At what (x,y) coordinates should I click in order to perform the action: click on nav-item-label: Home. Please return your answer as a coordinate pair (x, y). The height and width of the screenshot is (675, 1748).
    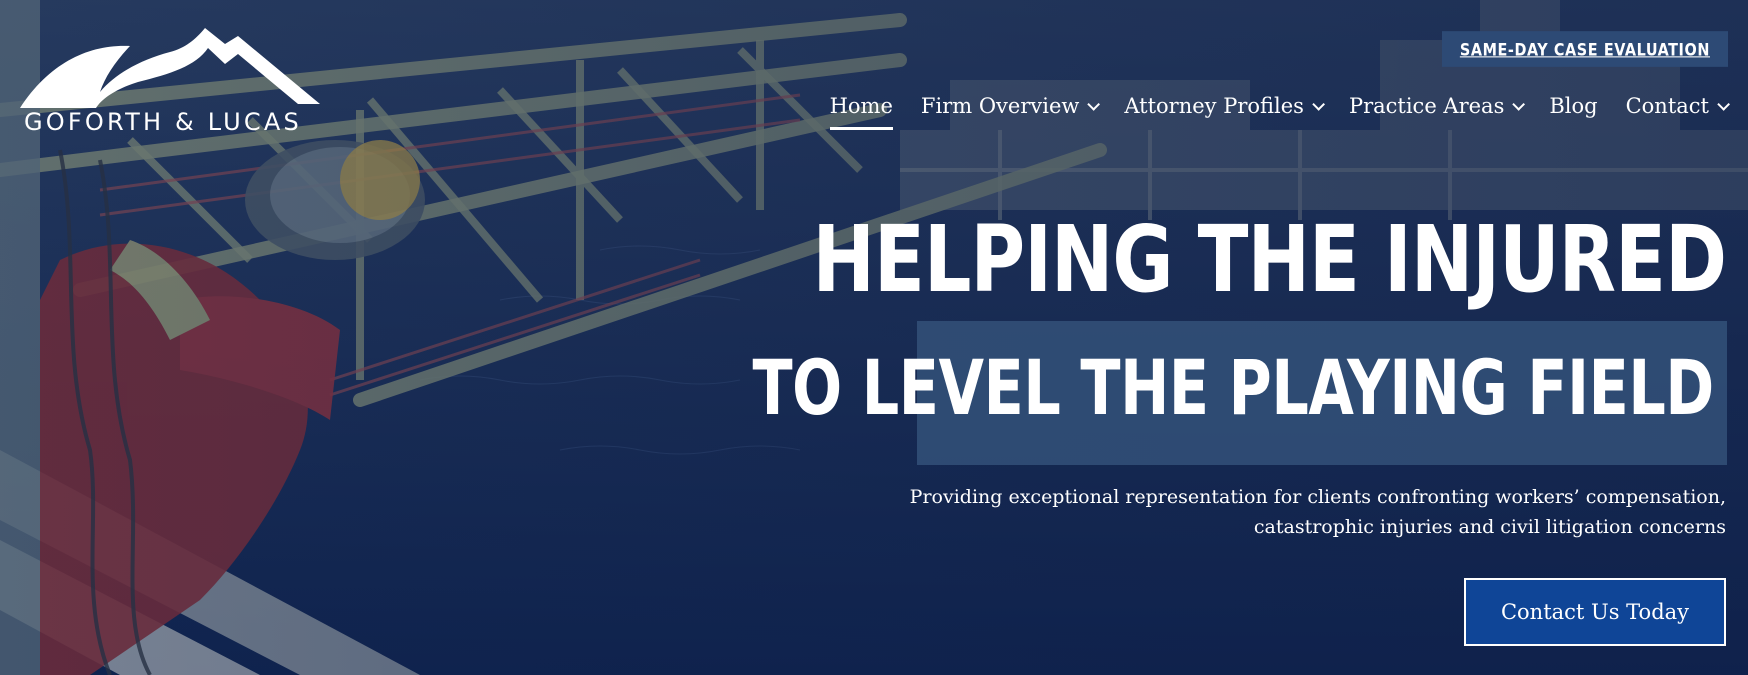
    Looking at the image, I should click on (861, 106).